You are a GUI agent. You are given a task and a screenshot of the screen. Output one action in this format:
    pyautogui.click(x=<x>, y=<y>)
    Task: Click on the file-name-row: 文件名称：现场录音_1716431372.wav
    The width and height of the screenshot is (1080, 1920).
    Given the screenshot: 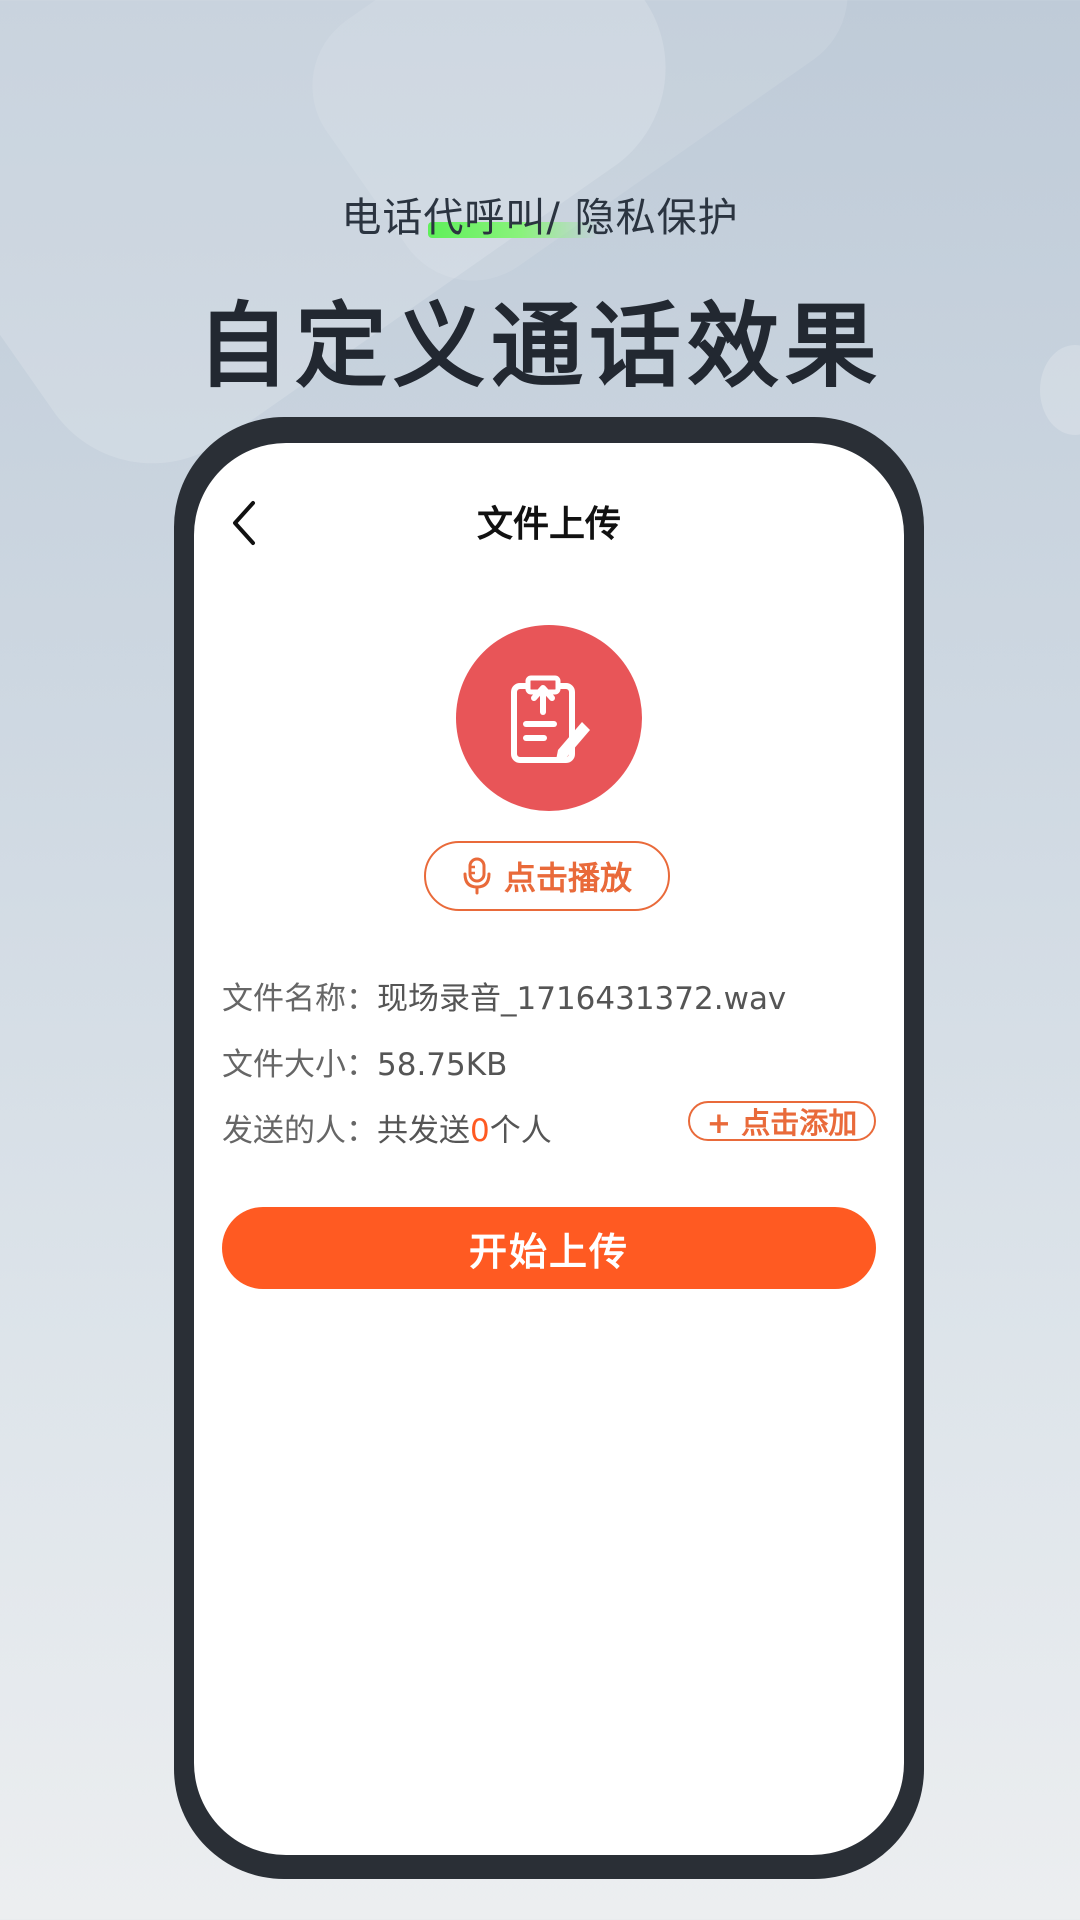 What is the action you would take?
    pyautogui.click(x=504, y=995)
    